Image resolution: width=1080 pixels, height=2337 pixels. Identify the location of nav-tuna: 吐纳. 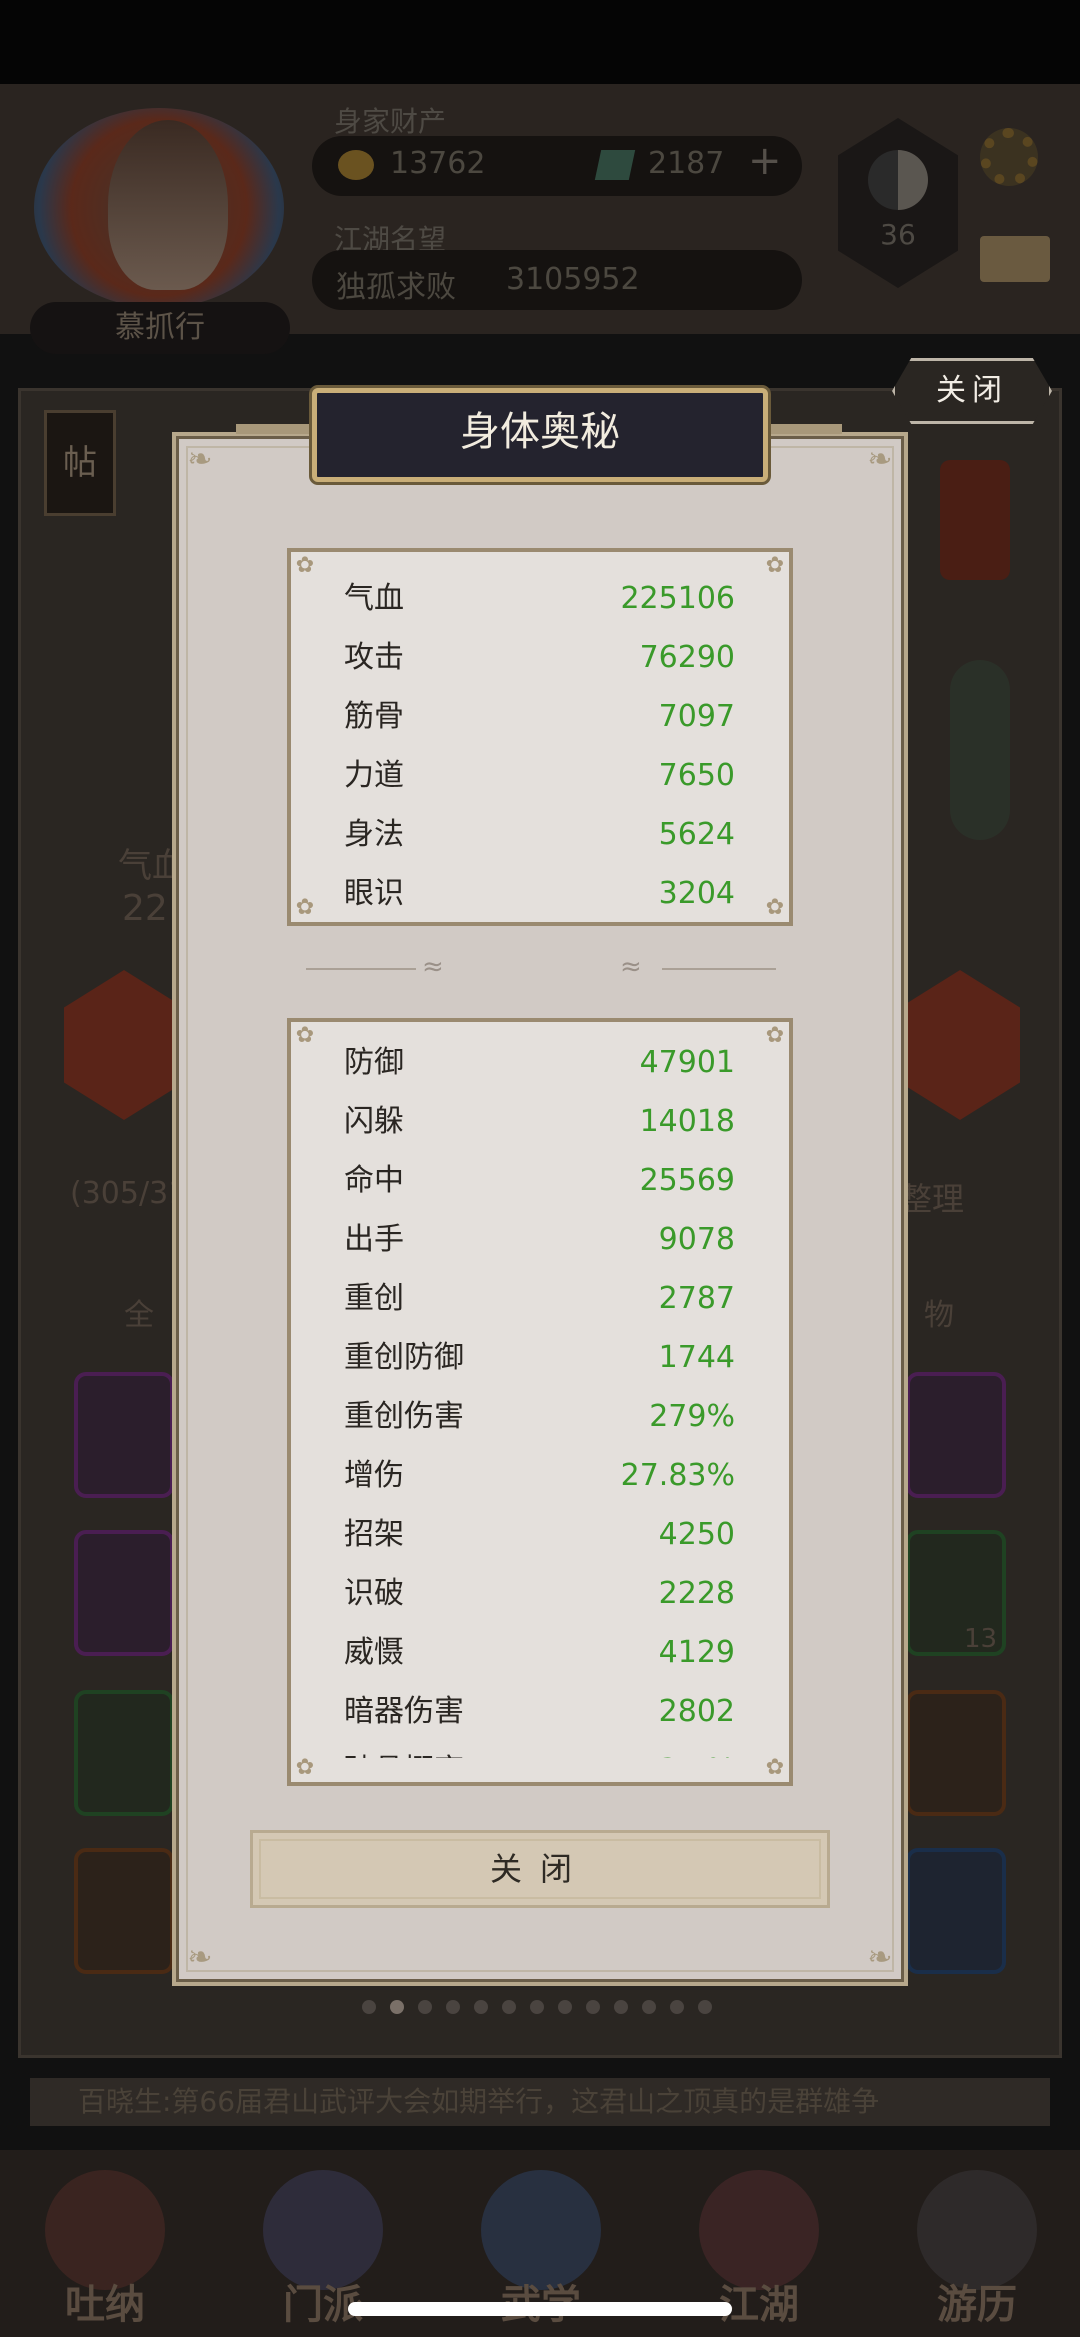
(105, 2245).